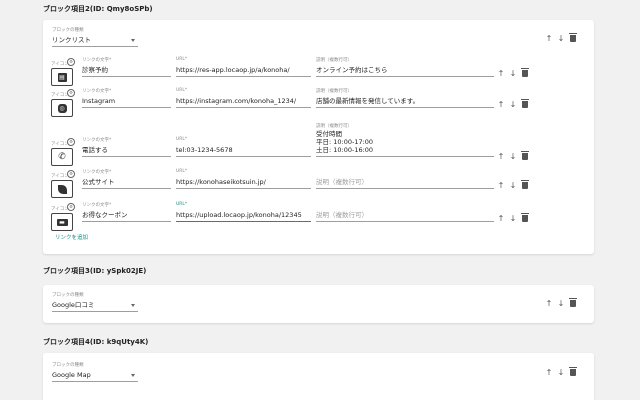 The height and width of the screenshot is (400, 640). What do you see at coordinates (71, 375) in the screenshot?
I see `block-type-value: Google Map` at bounding box center [71, 375].